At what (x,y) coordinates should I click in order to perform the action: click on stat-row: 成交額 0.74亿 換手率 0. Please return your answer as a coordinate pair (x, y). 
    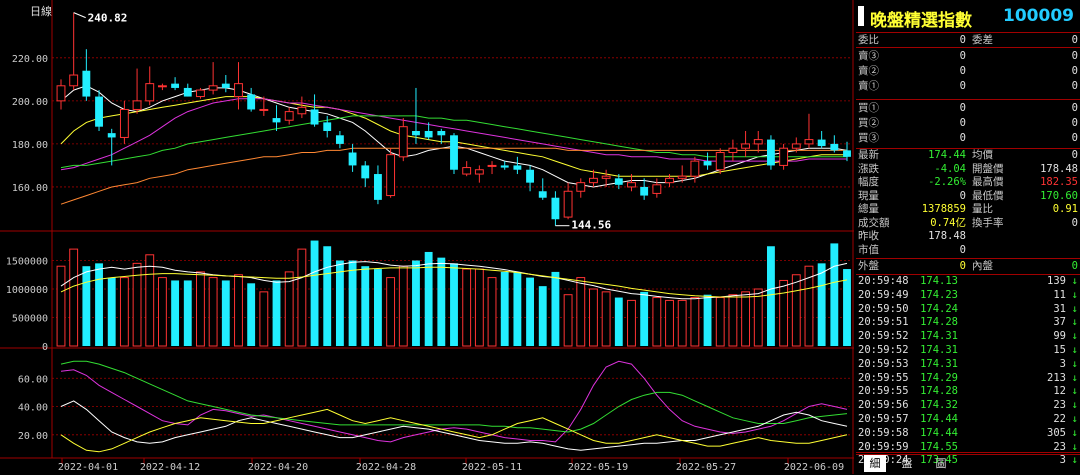
    Looking at the image, I should click on (968, 224).